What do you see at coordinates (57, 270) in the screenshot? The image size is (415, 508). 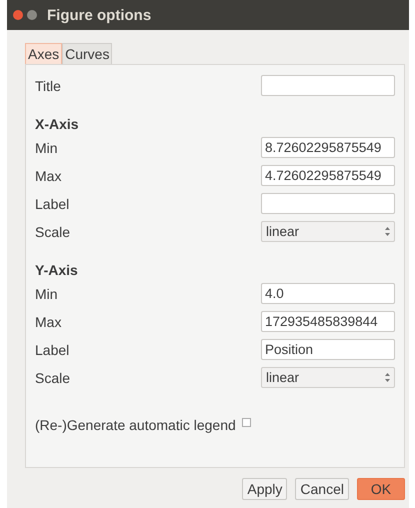 I see `section-heading: Y-Axis` at bounding box center [57, 270].